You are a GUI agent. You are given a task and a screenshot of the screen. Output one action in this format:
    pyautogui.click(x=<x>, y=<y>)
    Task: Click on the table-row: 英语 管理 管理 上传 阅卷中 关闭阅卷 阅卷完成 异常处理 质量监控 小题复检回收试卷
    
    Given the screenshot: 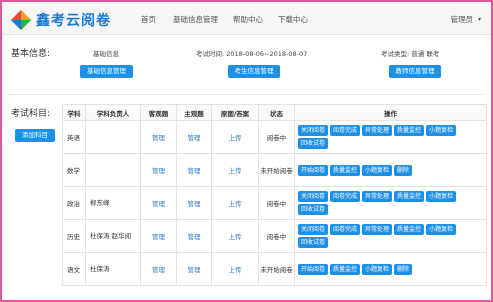 What is the action you would take?
    pyautogui.click(x=274, y=137)
    